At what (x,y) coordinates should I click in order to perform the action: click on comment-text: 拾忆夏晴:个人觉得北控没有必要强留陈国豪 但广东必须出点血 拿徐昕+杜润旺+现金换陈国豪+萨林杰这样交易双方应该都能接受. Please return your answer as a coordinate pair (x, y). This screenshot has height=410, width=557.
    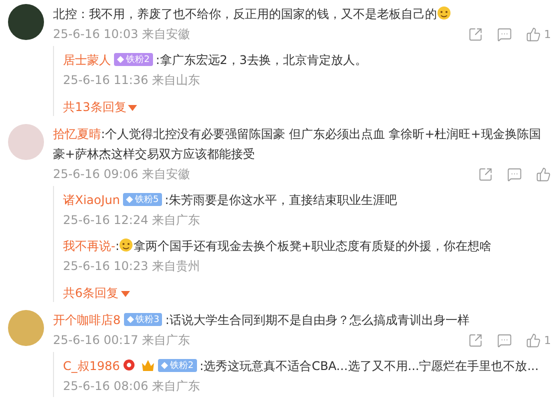
    Looking at the image, I should click on (297, 144).